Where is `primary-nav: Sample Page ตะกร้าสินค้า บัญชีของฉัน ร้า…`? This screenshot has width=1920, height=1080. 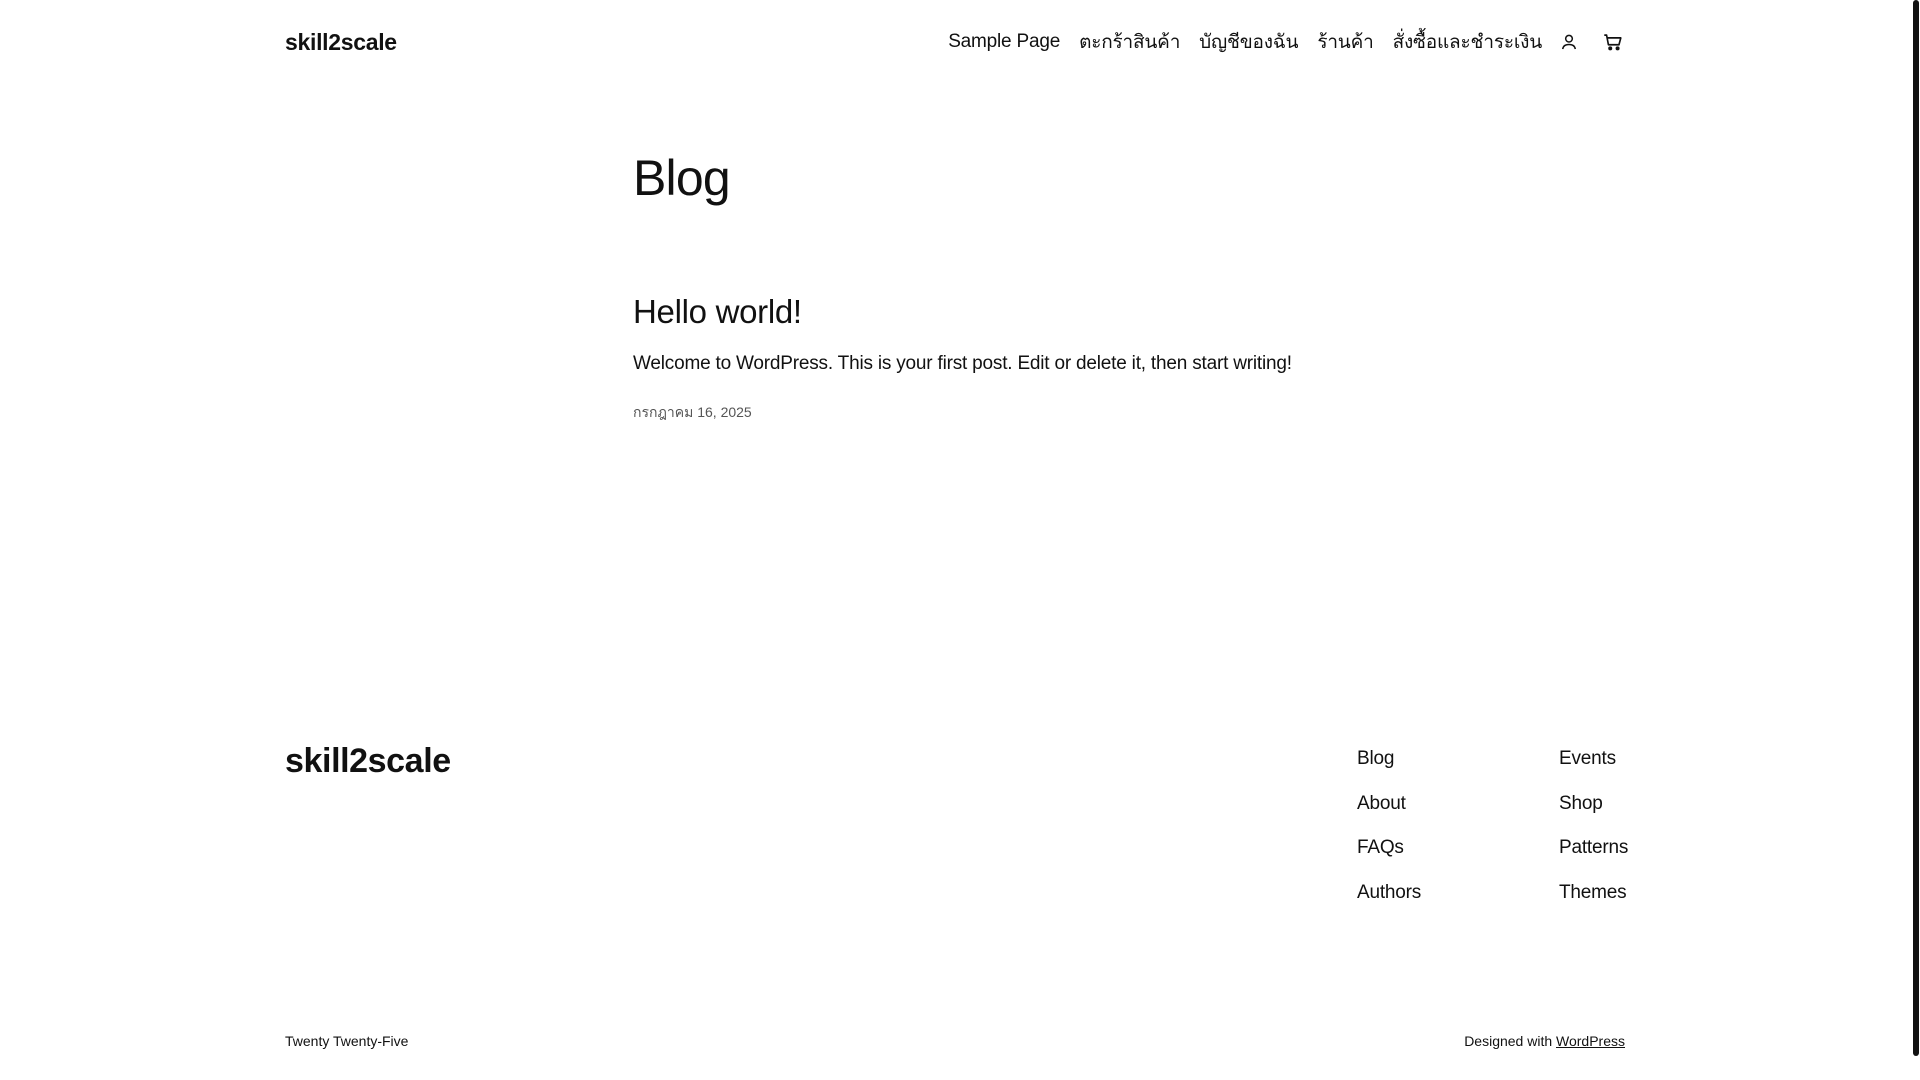
primary-nav: Sample Page ตะกร้าสินค้า บัญชีของฉัน ร้า… is located at coordinates (1286, 42).